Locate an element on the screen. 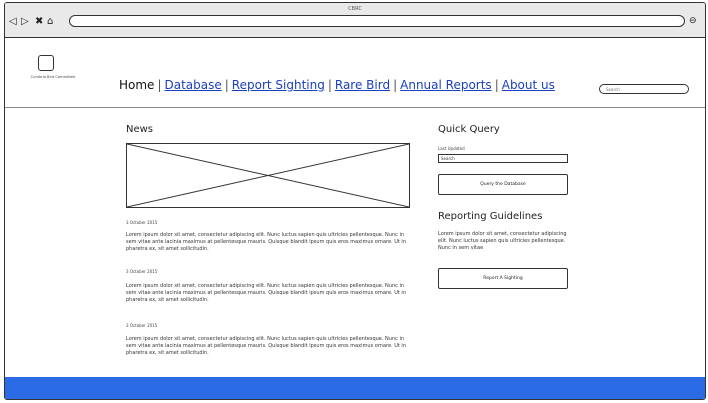  close-icon: ✖ is located at coordinates (39, 22).